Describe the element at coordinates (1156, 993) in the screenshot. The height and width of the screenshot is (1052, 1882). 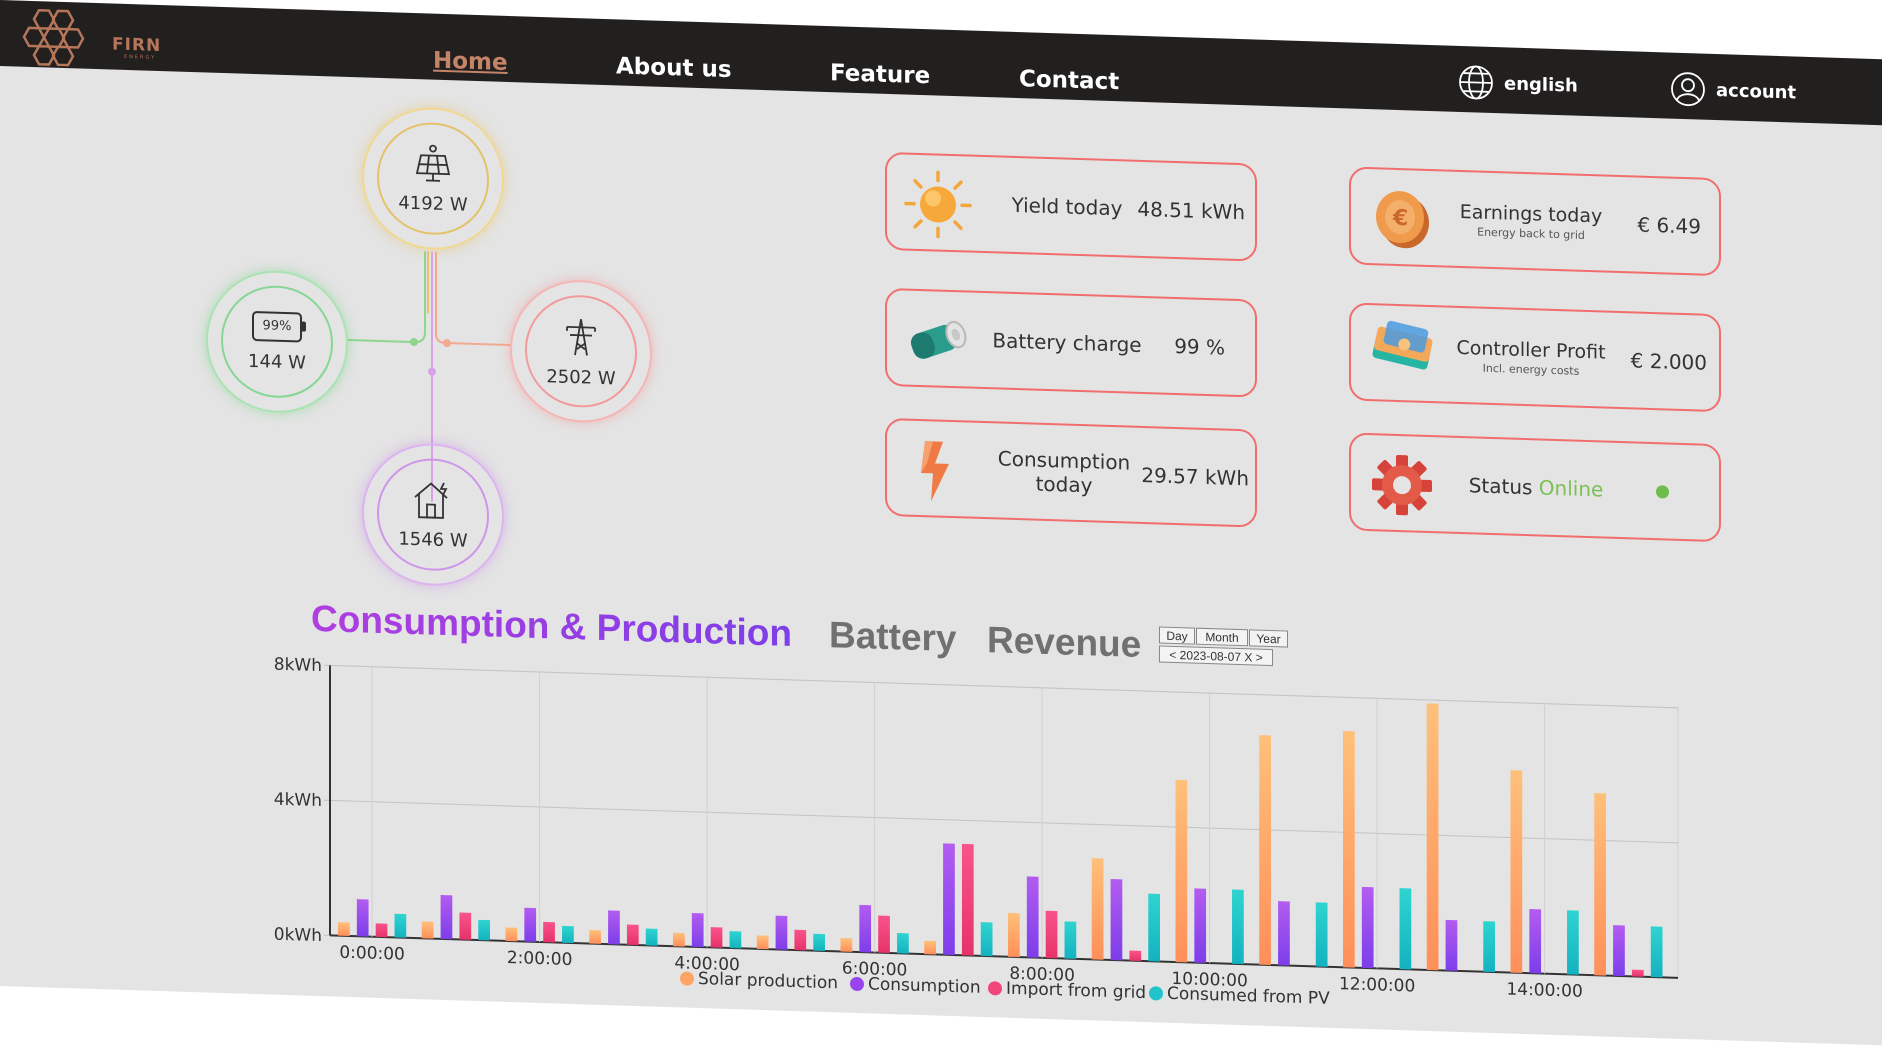
I see `legend-pv-dot` at that location.